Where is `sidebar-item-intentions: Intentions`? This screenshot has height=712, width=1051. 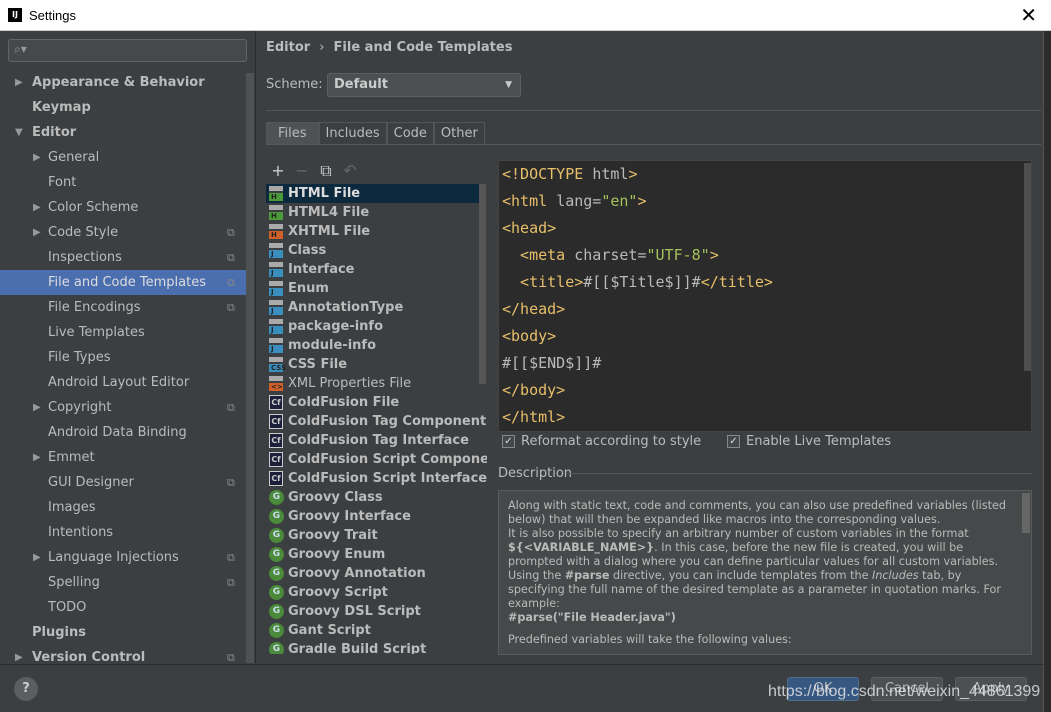 sidebar-item-intentions: Intentions is located at coordinates (123, 532).